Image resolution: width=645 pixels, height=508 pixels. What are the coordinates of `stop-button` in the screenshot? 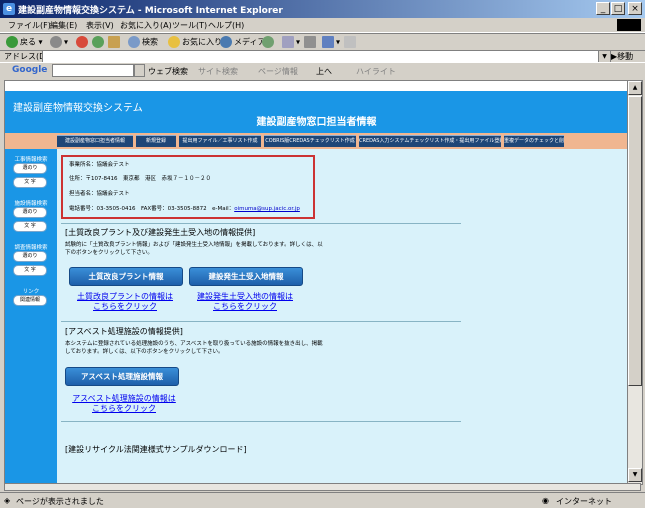 It's located at (83, 42).